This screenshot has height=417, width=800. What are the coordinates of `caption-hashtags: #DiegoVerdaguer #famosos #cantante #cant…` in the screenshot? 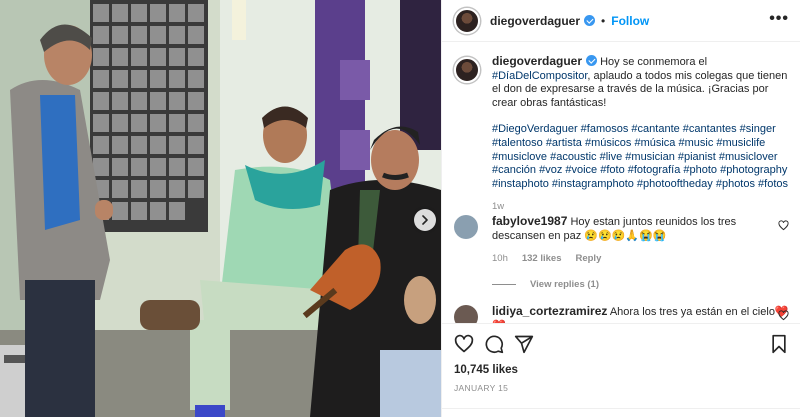 It's located at (640, 157).